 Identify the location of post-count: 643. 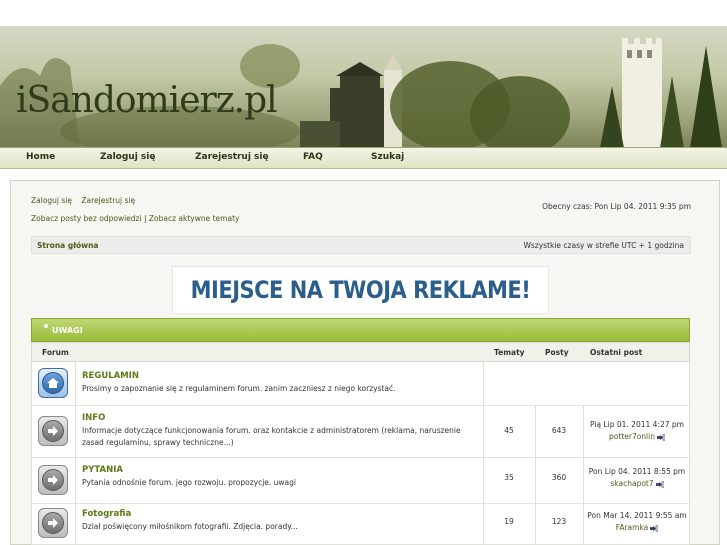
(559, 430).